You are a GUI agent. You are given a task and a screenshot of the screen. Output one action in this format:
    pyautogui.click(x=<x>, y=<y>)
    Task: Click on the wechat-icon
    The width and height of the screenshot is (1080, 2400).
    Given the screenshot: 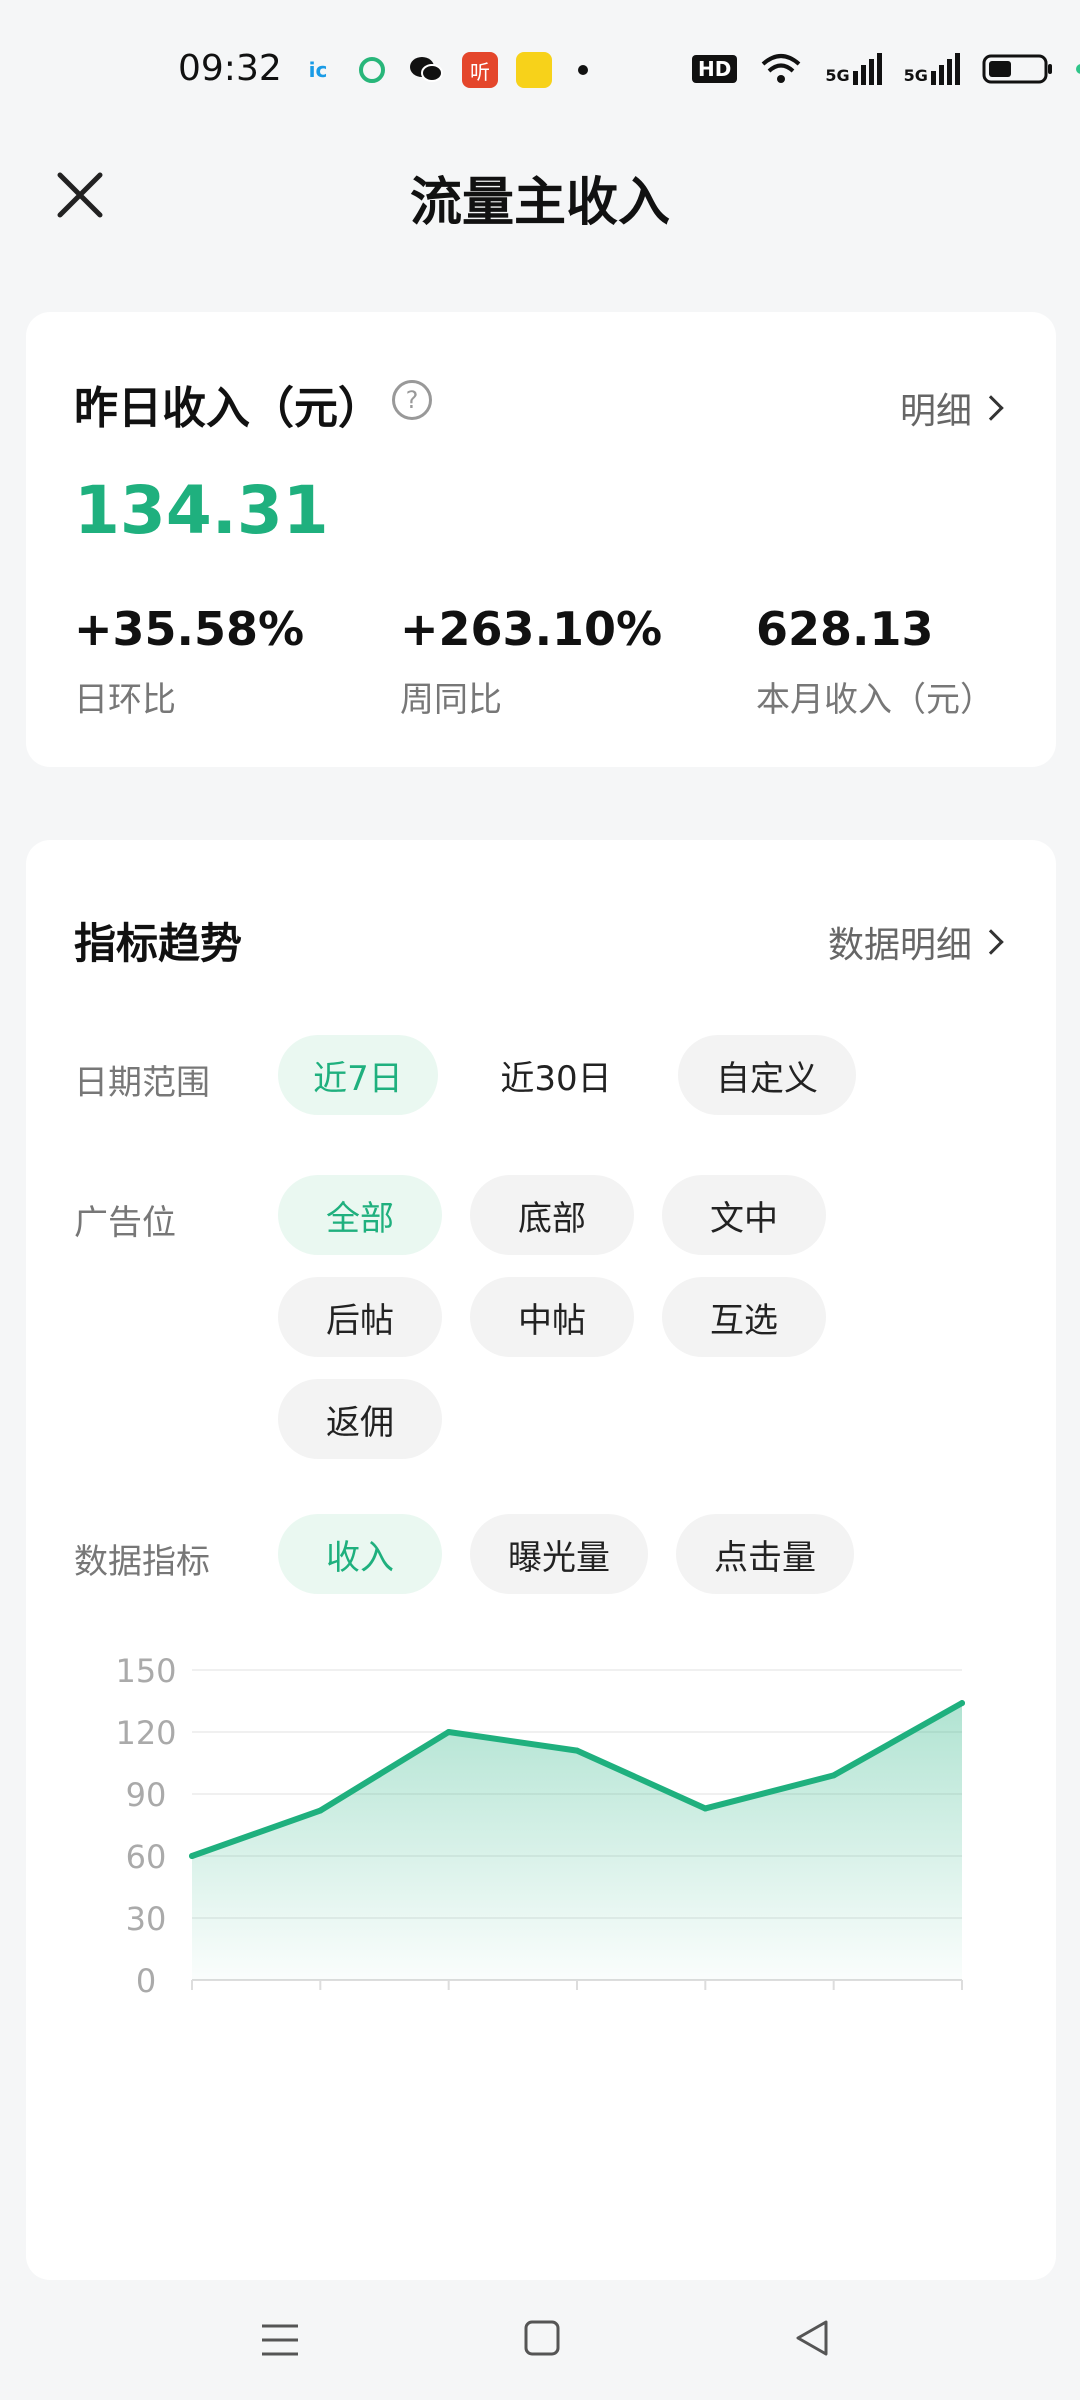 What is the action you would take?
    pyautogui.click(x=426, y=70)
    